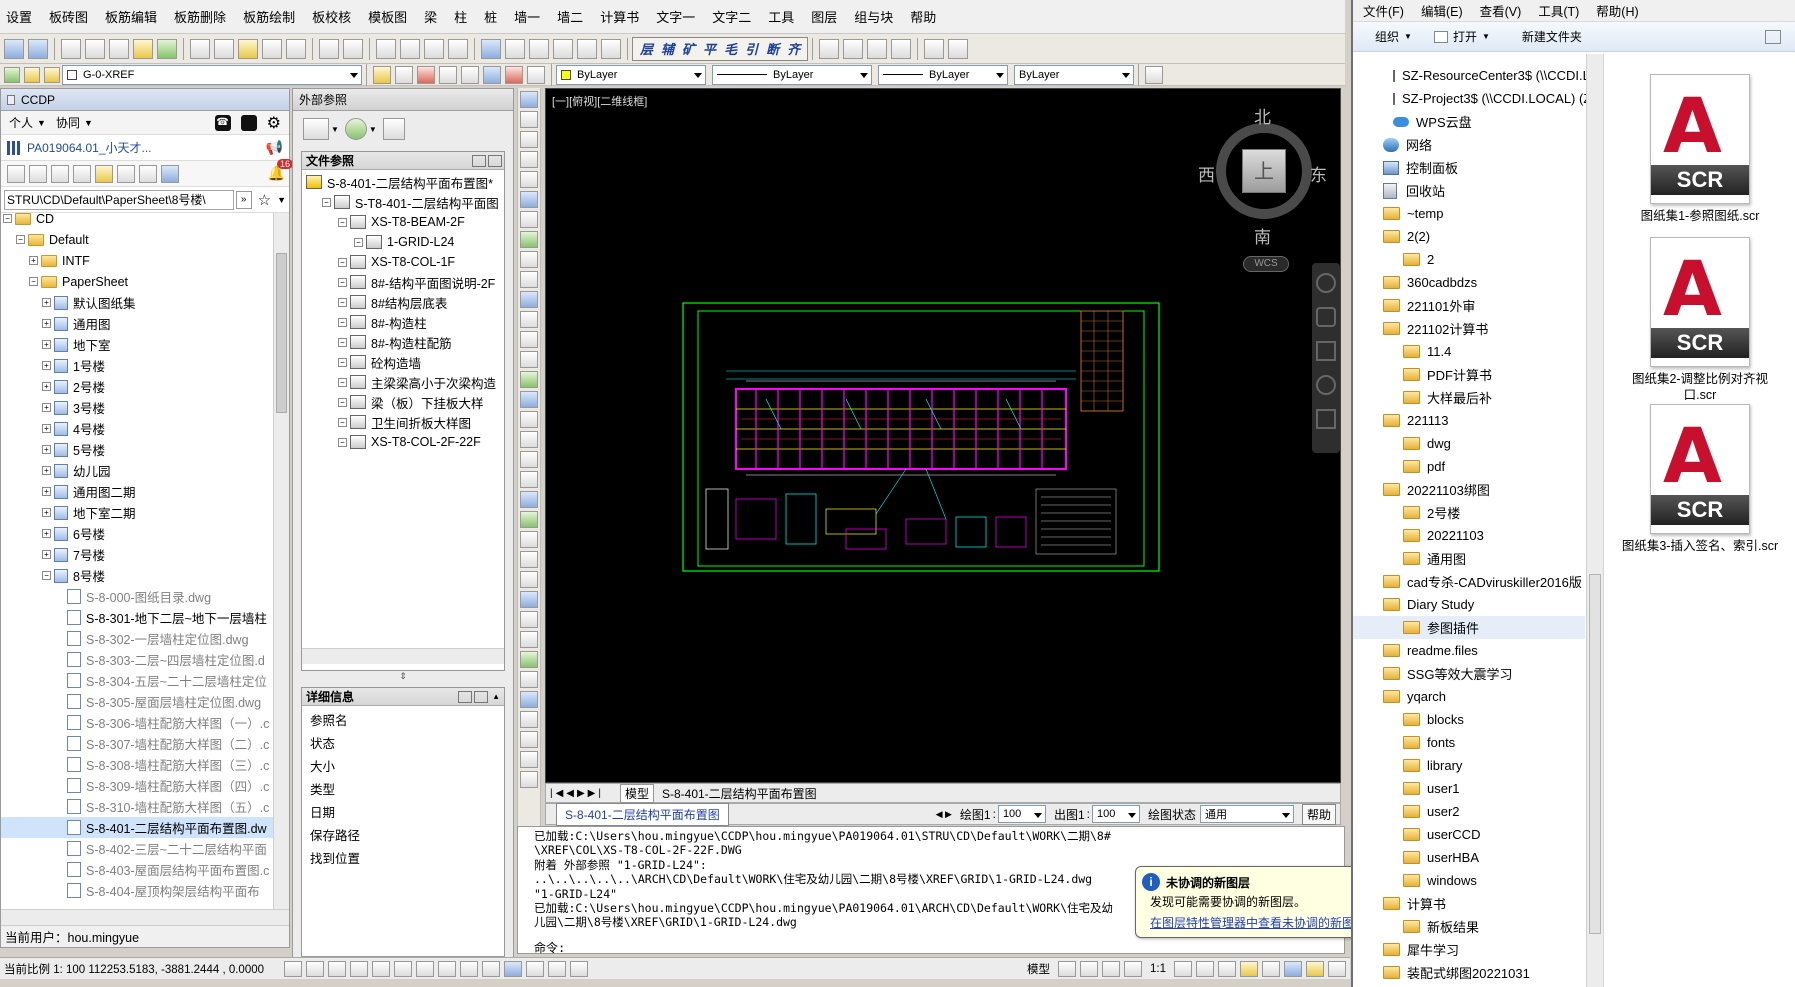  I want to click on details-icon, so click(465, 696).